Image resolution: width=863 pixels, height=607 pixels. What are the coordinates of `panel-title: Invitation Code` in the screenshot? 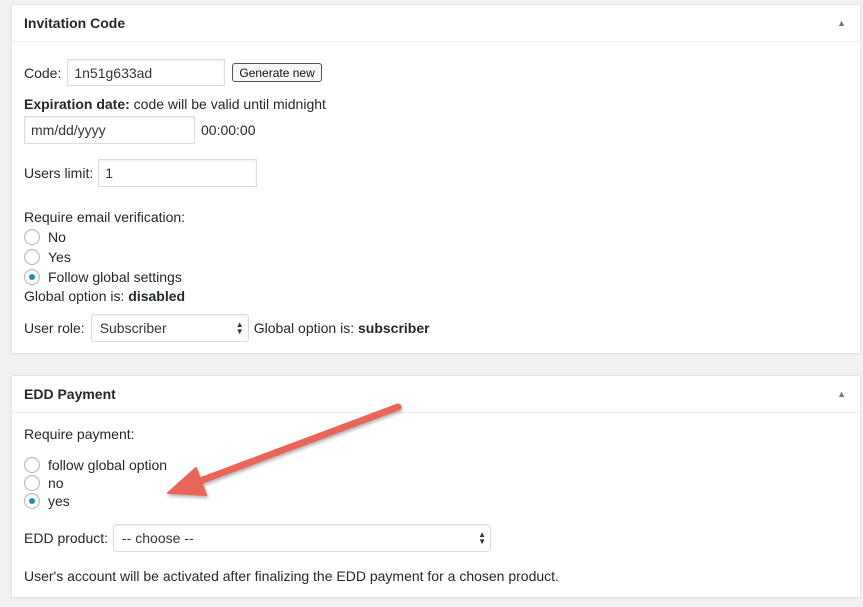 It's located at (75, 23).